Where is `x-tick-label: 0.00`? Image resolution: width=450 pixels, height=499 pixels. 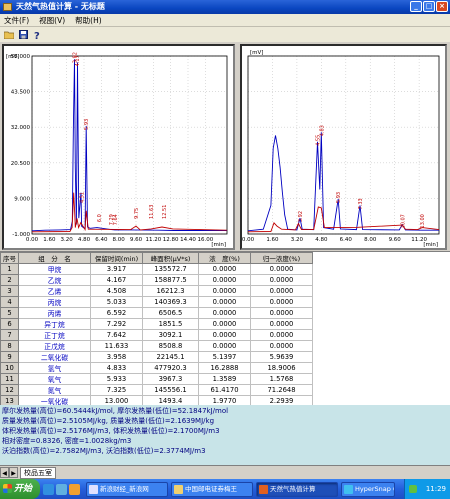 x-tick-label: 0.00 is located at coordinates (32, 240).